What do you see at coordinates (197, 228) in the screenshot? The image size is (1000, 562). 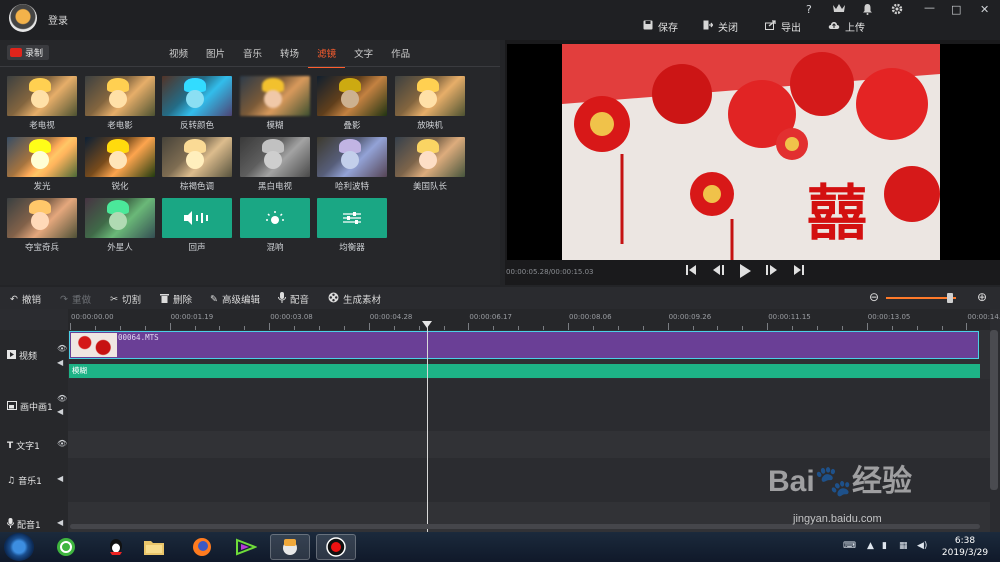 I see `filter-item: 回声` at bounding box center [197, 228].